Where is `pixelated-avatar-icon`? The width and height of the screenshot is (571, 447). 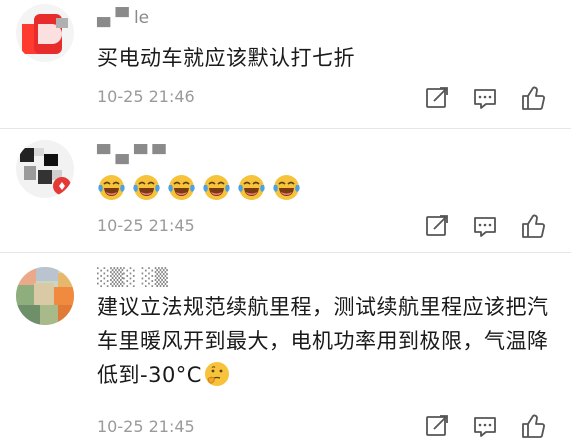
pixelated-avatar-icon is located at coordinates (45, 169).